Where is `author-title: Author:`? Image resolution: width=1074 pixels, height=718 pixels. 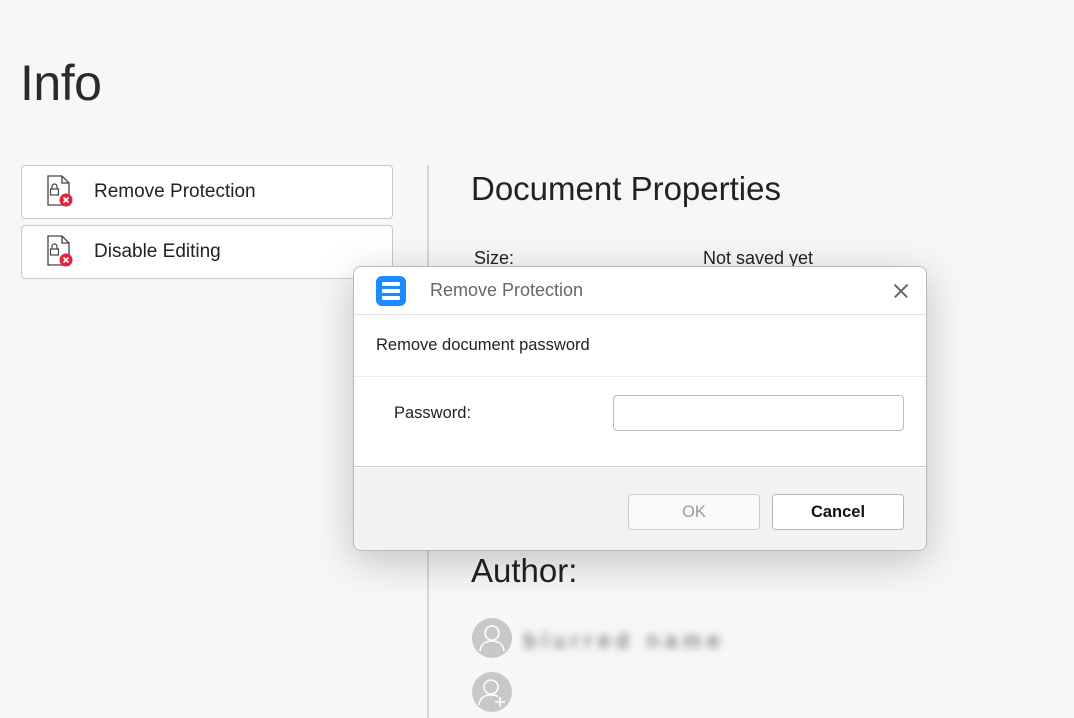
author-title: Author: is located at coordinates (524, 570).